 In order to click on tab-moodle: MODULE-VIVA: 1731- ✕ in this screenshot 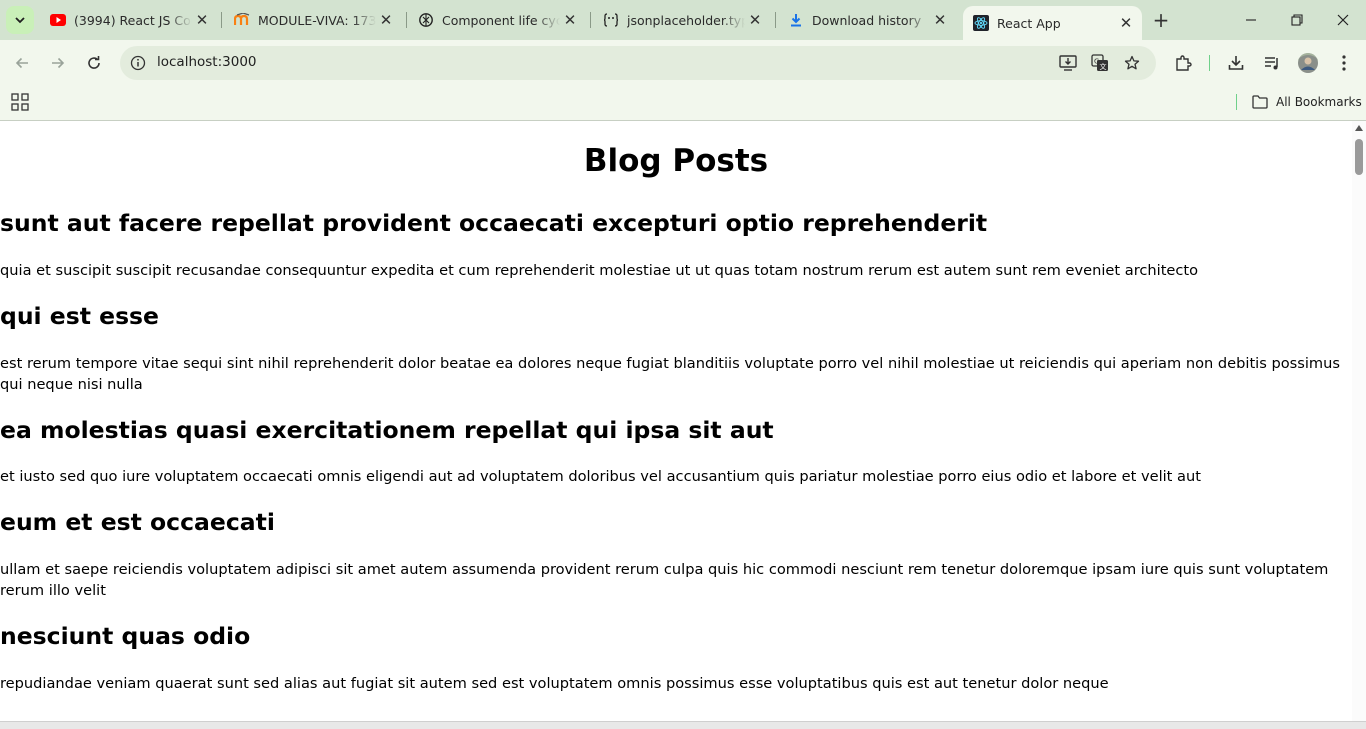, I will do `click(313, 20)`.